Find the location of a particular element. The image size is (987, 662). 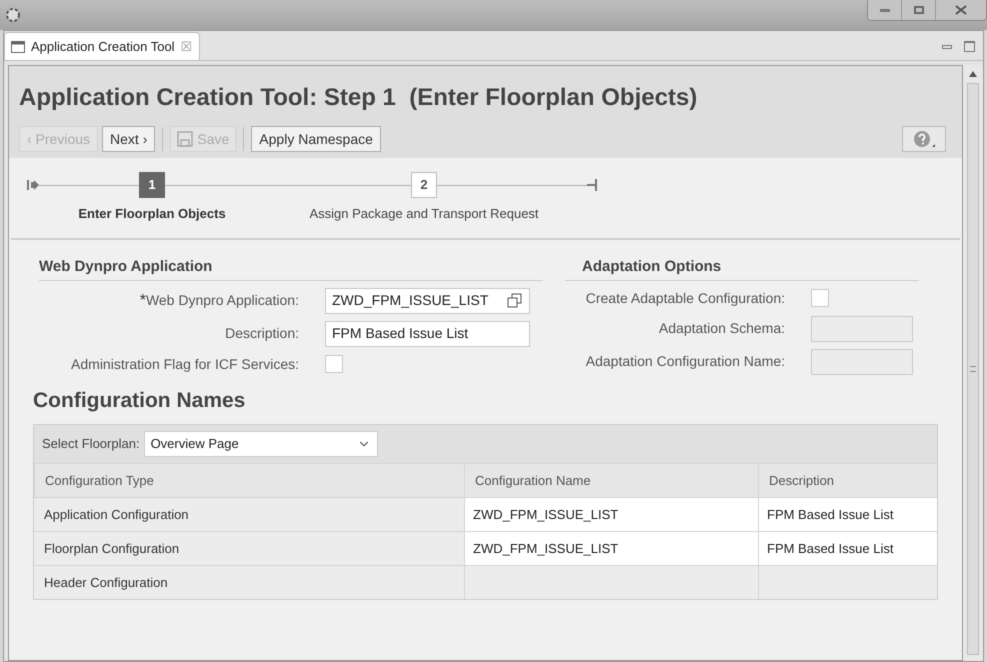

gear-icon is located at coordinates (13, 15).